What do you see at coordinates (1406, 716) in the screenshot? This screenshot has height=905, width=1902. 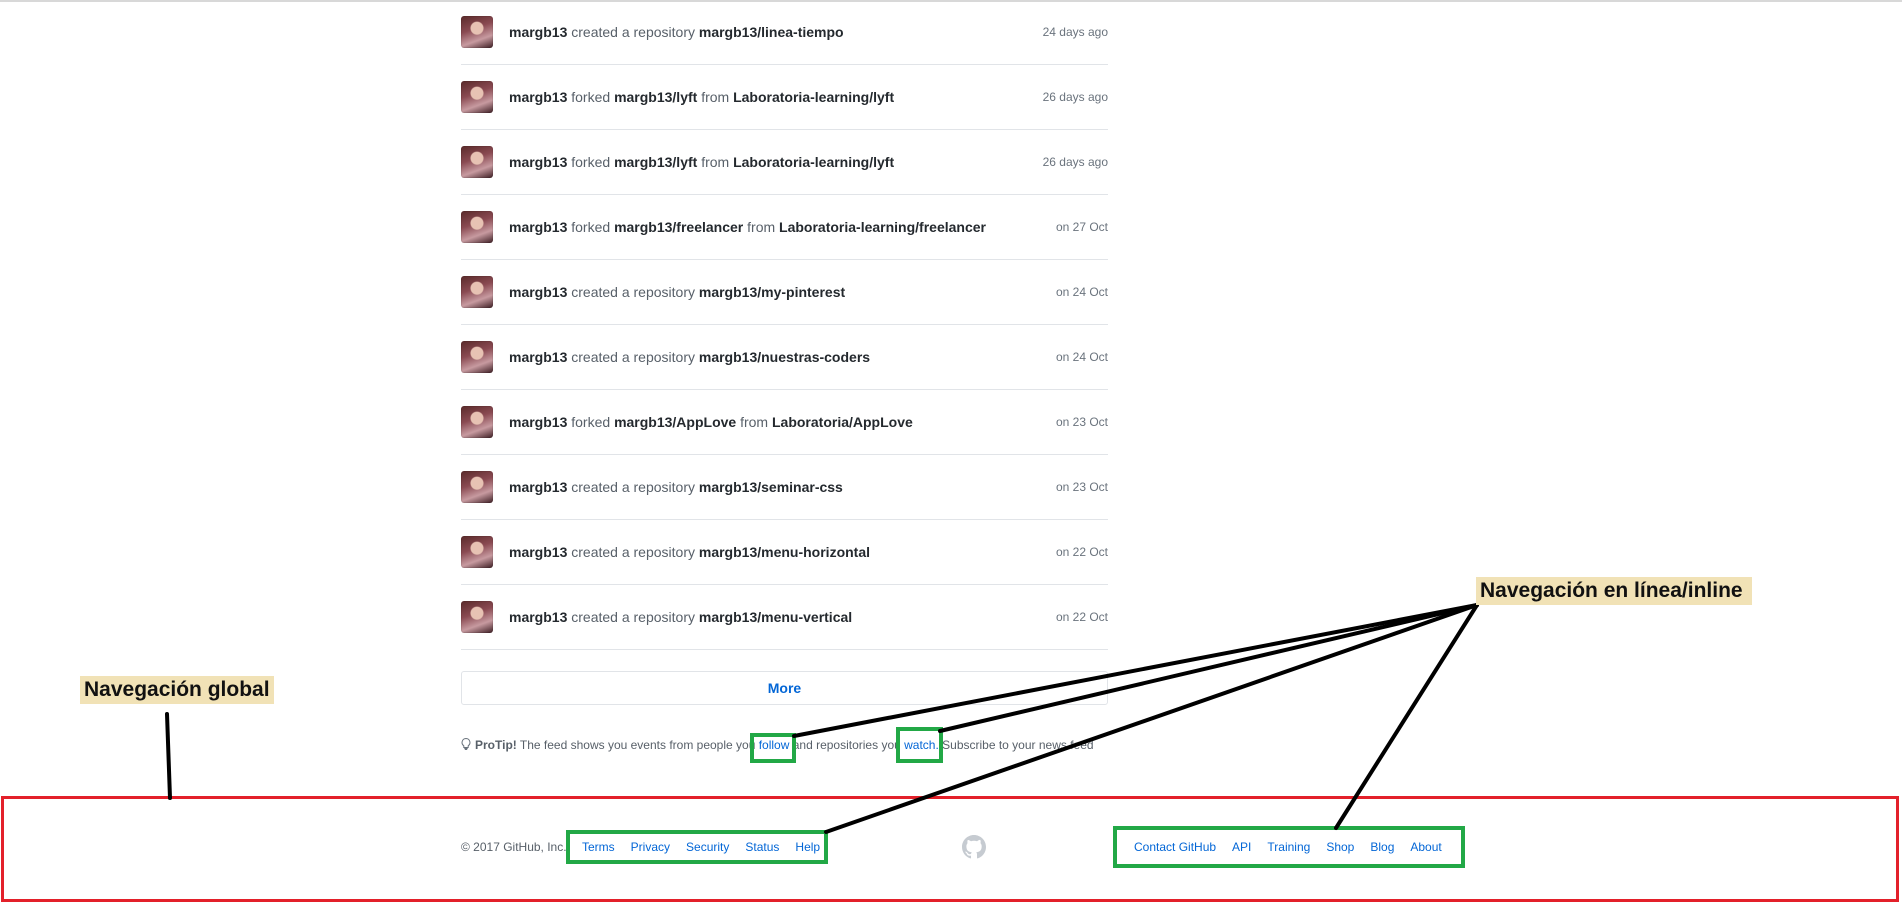 I see `inline-arrow-to-right-nav` at bounding box center [1406, 716].